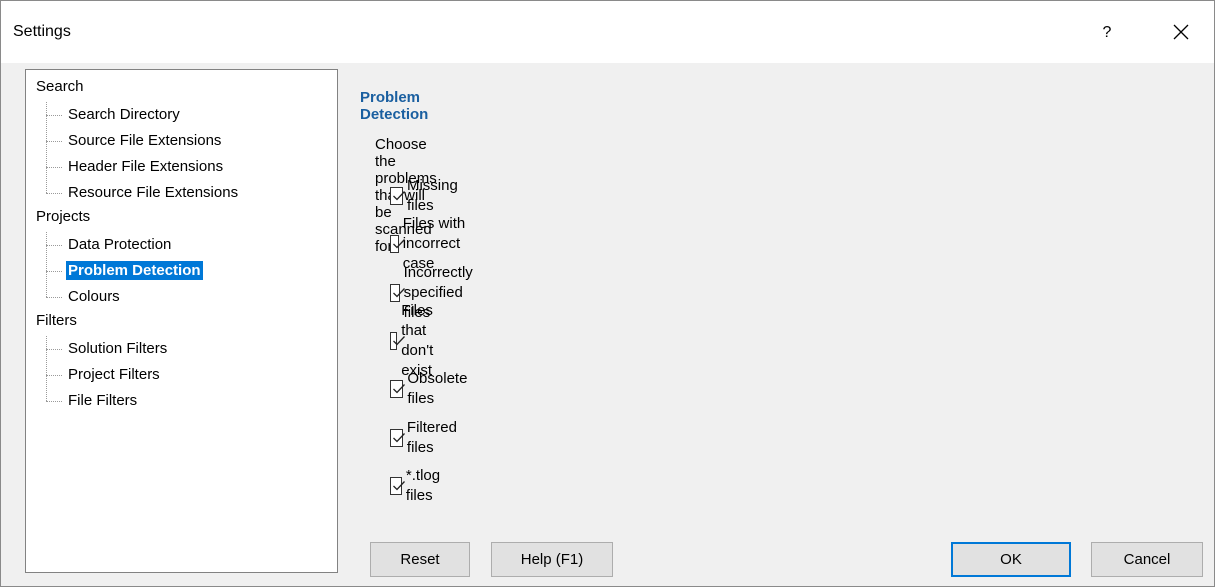 This screenshot has height=587, width=1215. Describe the element at coordinates (420, 559) in the screenshot. I see `reset-button: Reset` at that location.